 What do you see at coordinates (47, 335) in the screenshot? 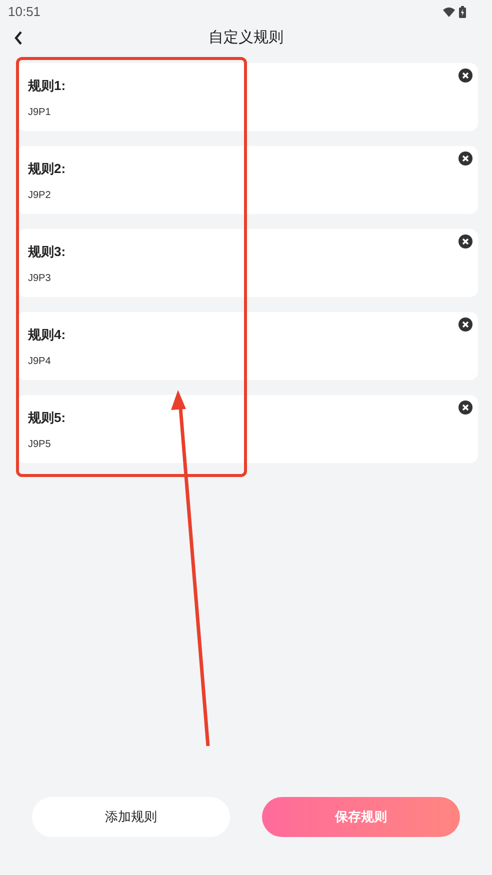
I see `rule-label: 规则4:` at bounding box center [47, 335].